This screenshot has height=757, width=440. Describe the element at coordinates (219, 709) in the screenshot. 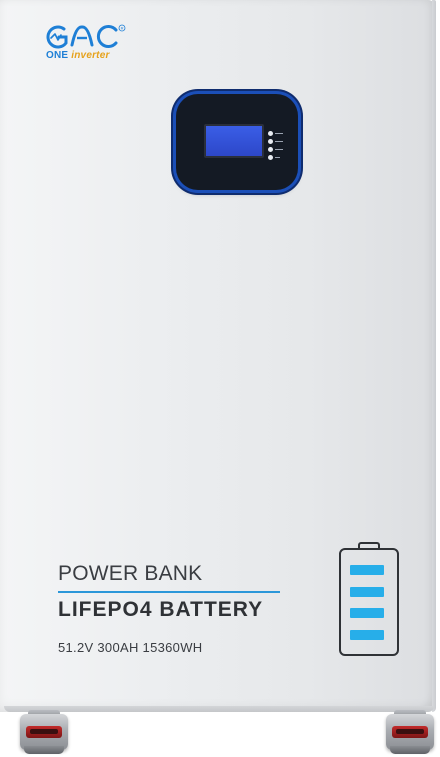

I see `cabinet-base` at that location.